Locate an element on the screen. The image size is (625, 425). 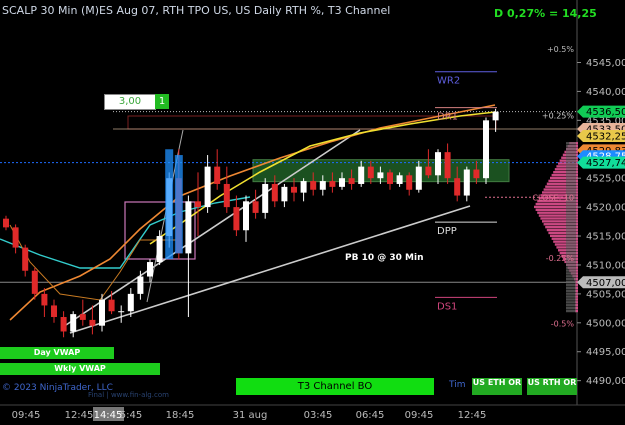
y-tick-label: 4545,00 is located at coordinates (605, 63).